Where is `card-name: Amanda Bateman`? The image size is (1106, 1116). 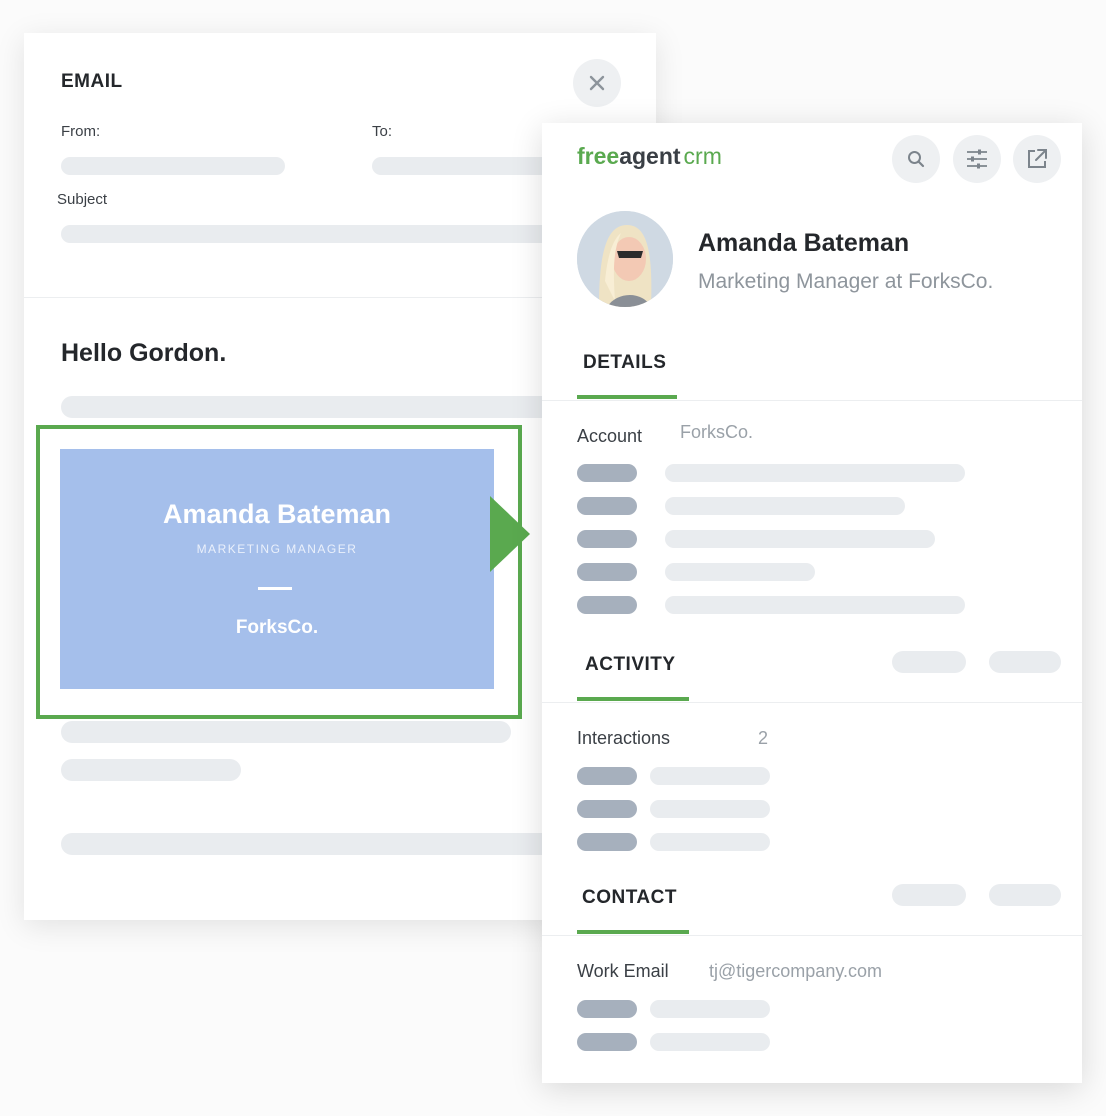 card-name: Amanda Bateman is located at coordinates (277, 514).